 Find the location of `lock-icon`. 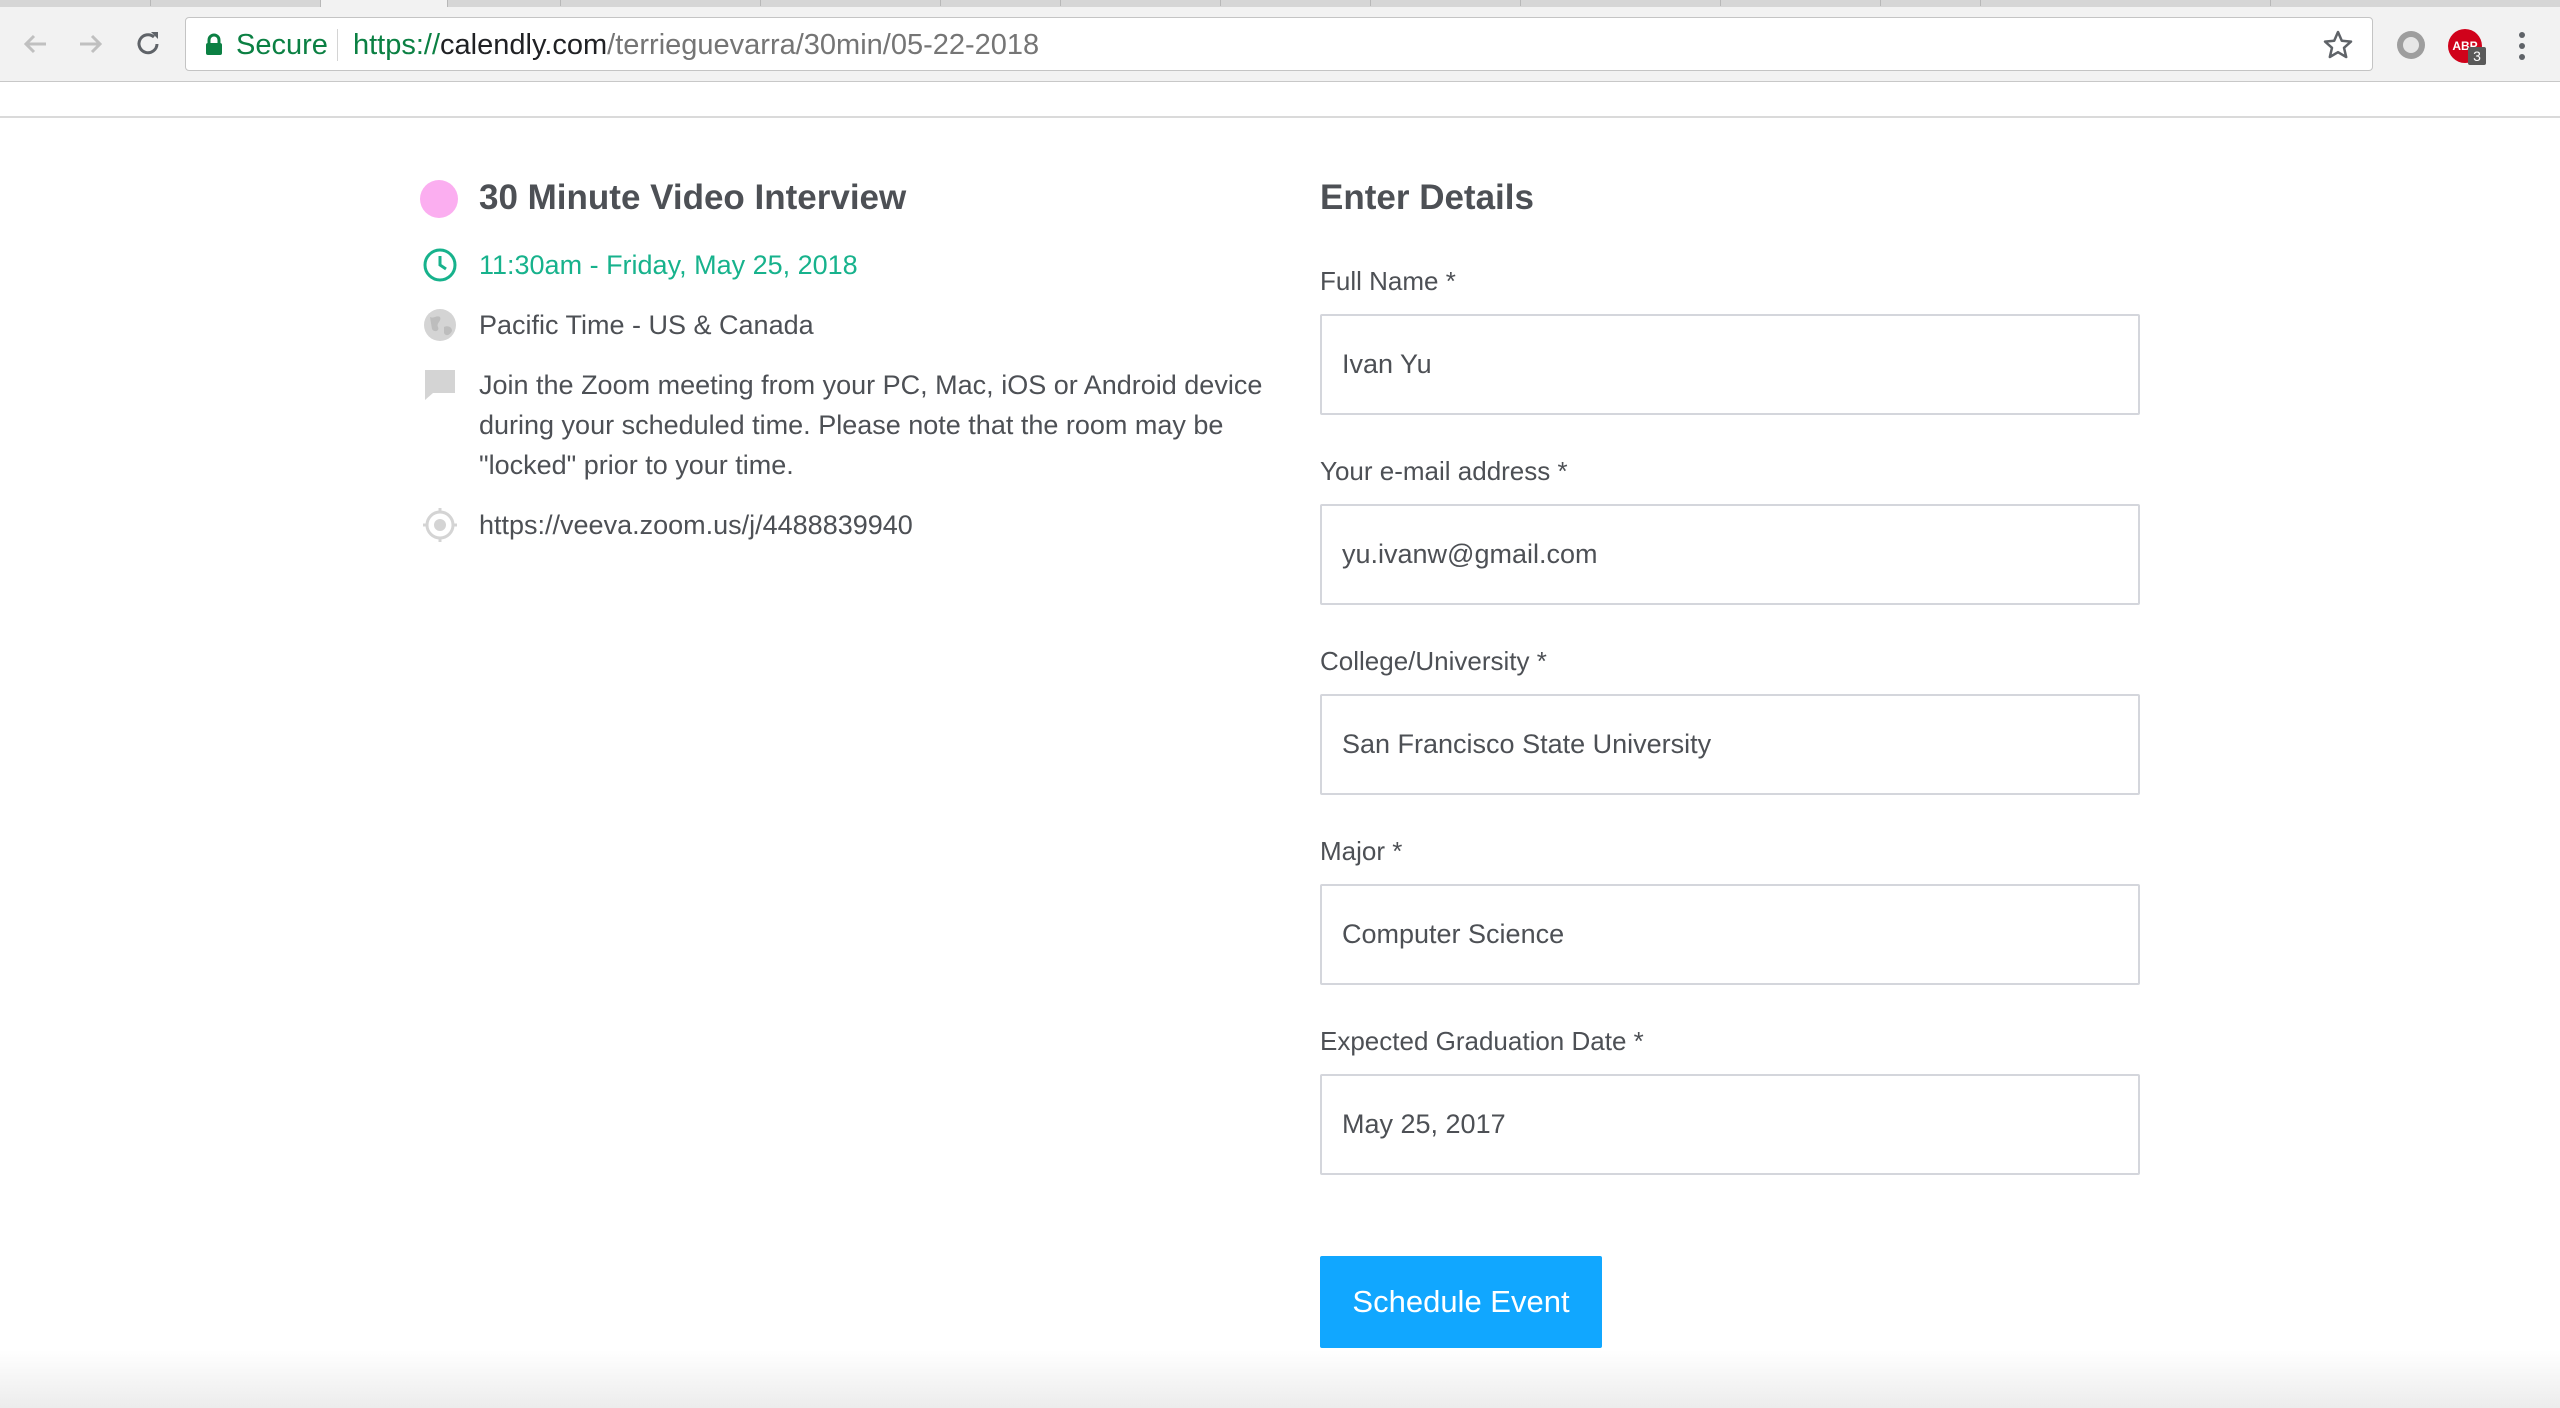

lock-icon is located at coordinates (214, 44).